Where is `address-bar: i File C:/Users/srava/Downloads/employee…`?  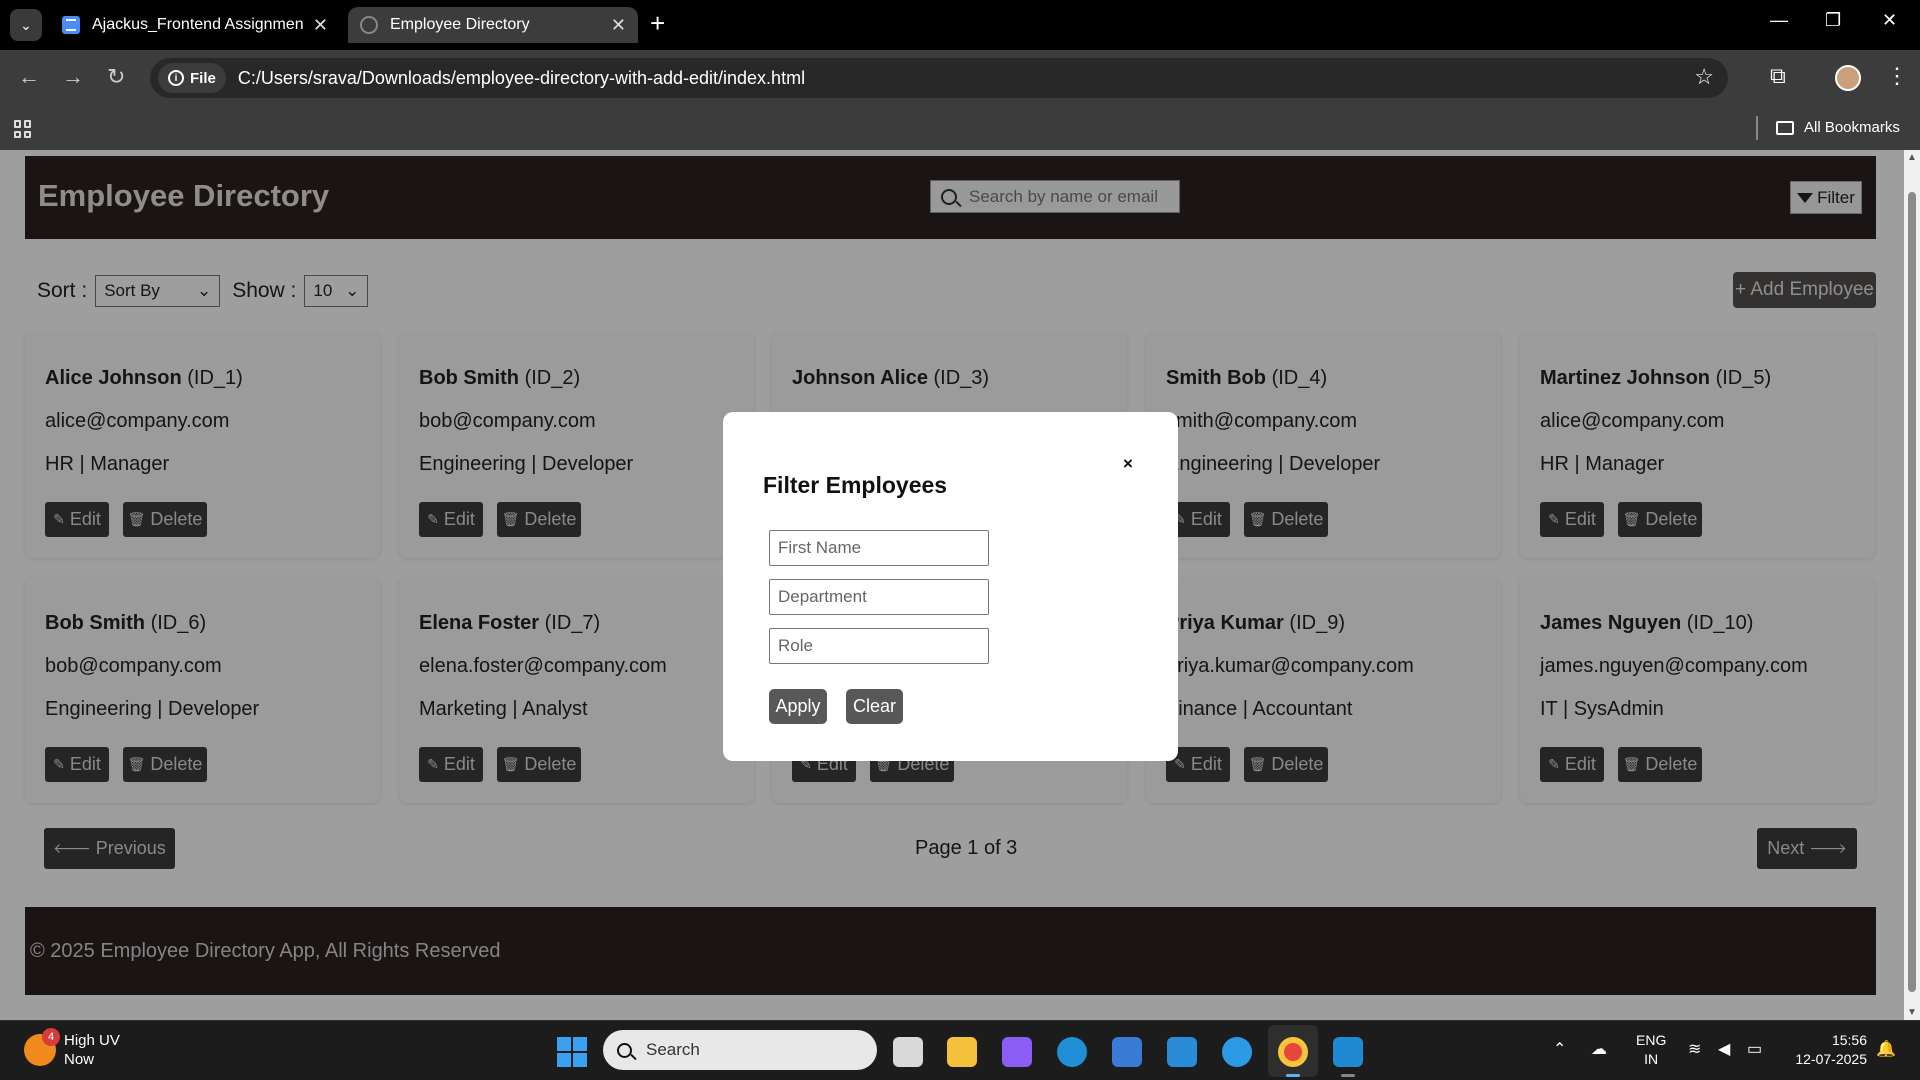
address-bar: i File C:/Users/srava/Downloads/employee… is located at coordinates (939, 78).